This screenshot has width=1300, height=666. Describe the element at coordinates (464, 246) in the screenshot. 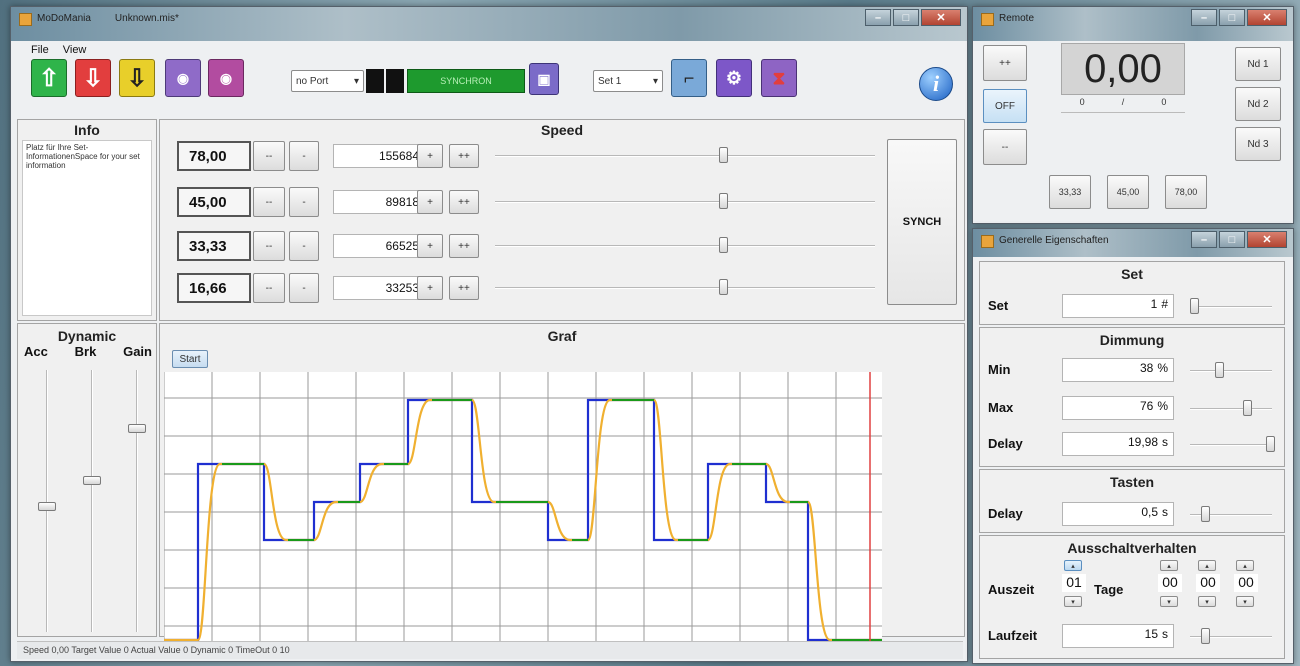

I see `speed-inc2-button-2: ++` at that location.